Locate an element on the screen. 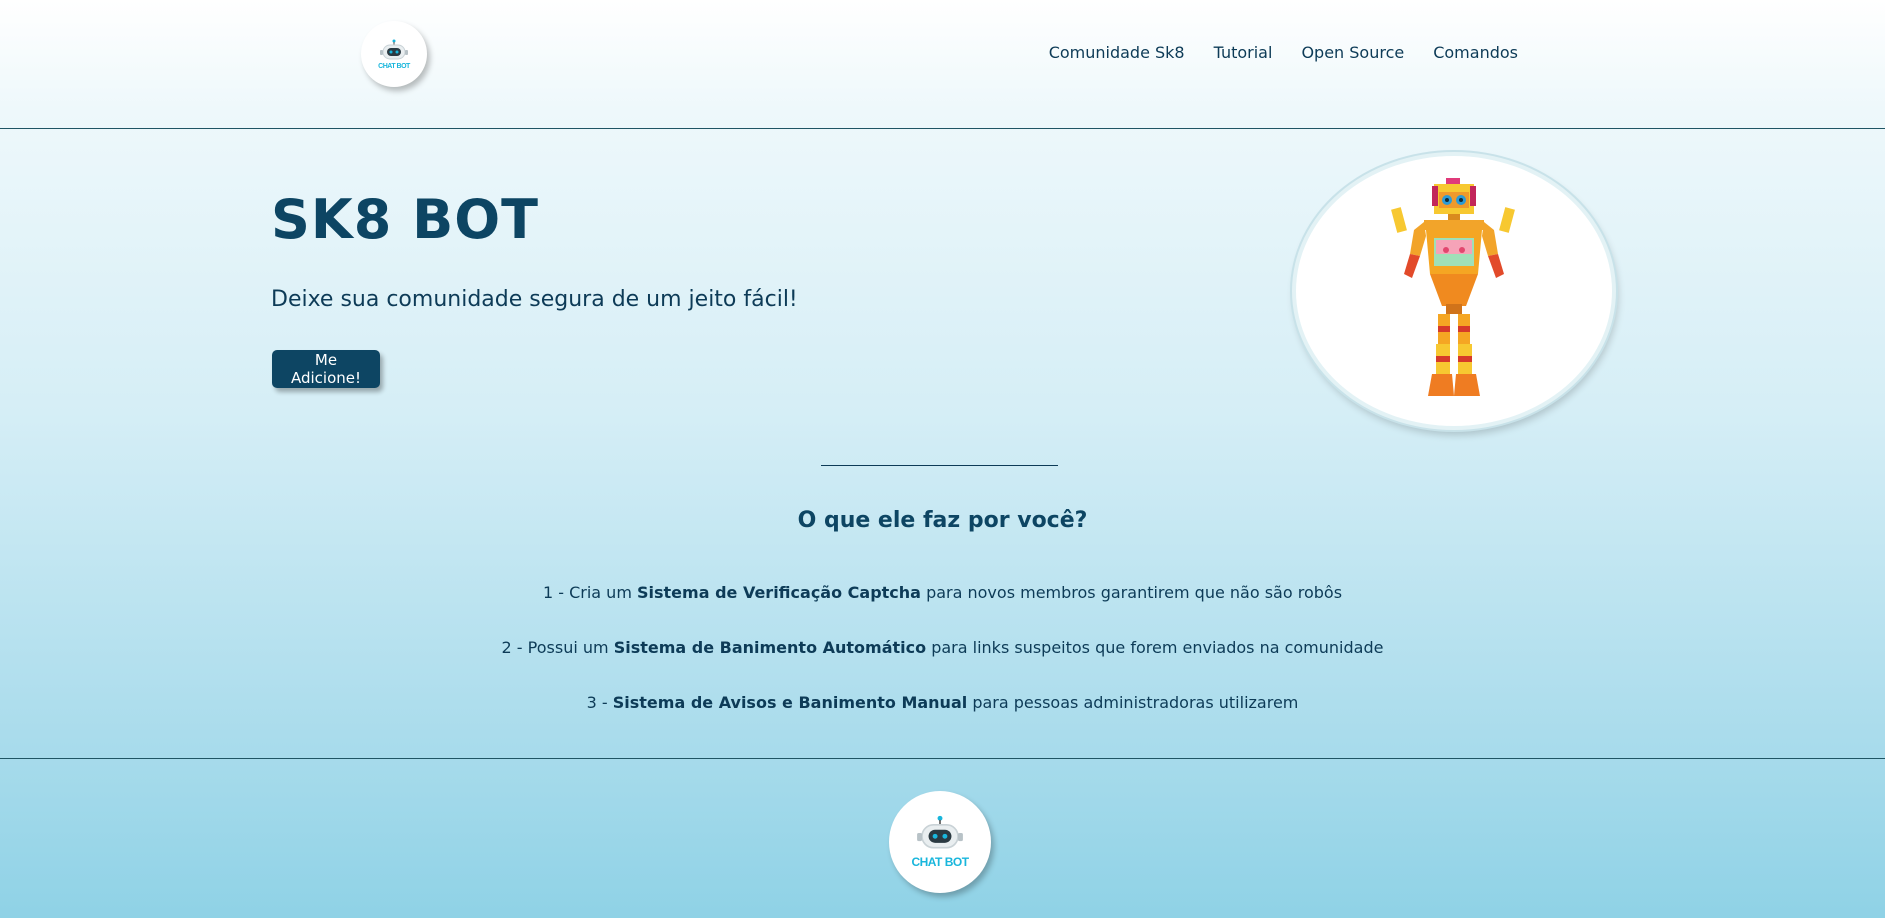 This screenshot has width=1885, height=918. feature-highlight: Sistema de Verificação Captcha is located at coordinates (779, 592).